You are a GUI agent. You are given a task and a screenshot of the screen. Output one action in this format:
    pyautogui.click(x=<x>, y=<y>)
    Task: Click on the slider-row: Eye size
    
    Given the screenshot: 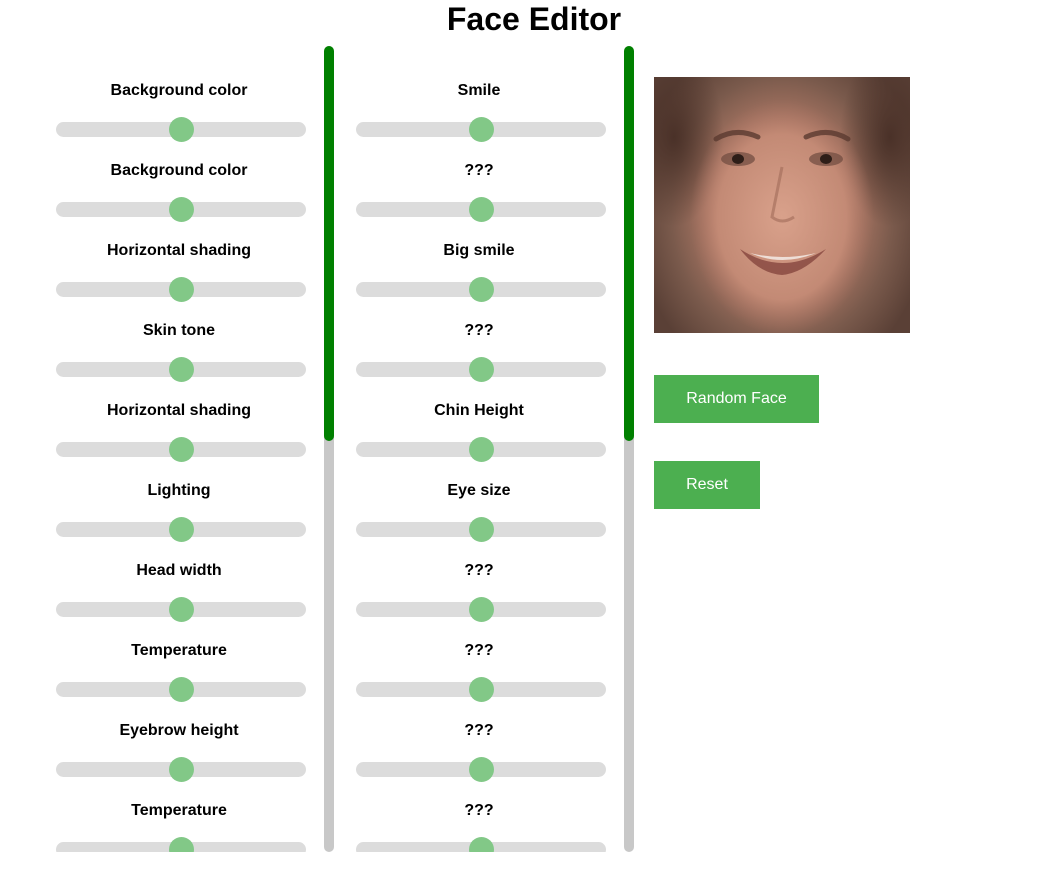 What is the action you would take?
    pyautogui.click(x=480, y=494)
    